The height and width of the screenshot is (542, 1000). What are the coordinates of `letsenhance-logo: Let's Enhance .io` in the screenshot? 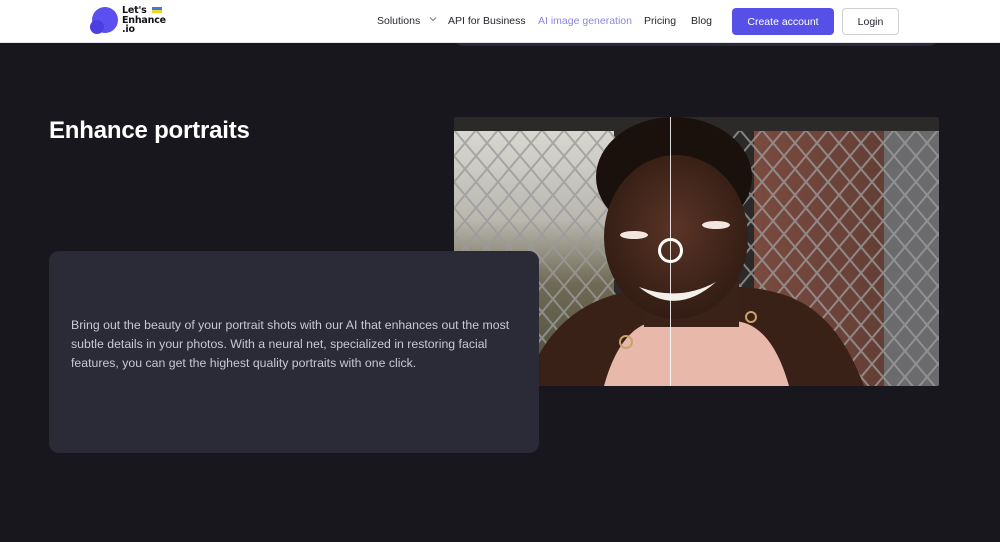 It's located at (130, 22).